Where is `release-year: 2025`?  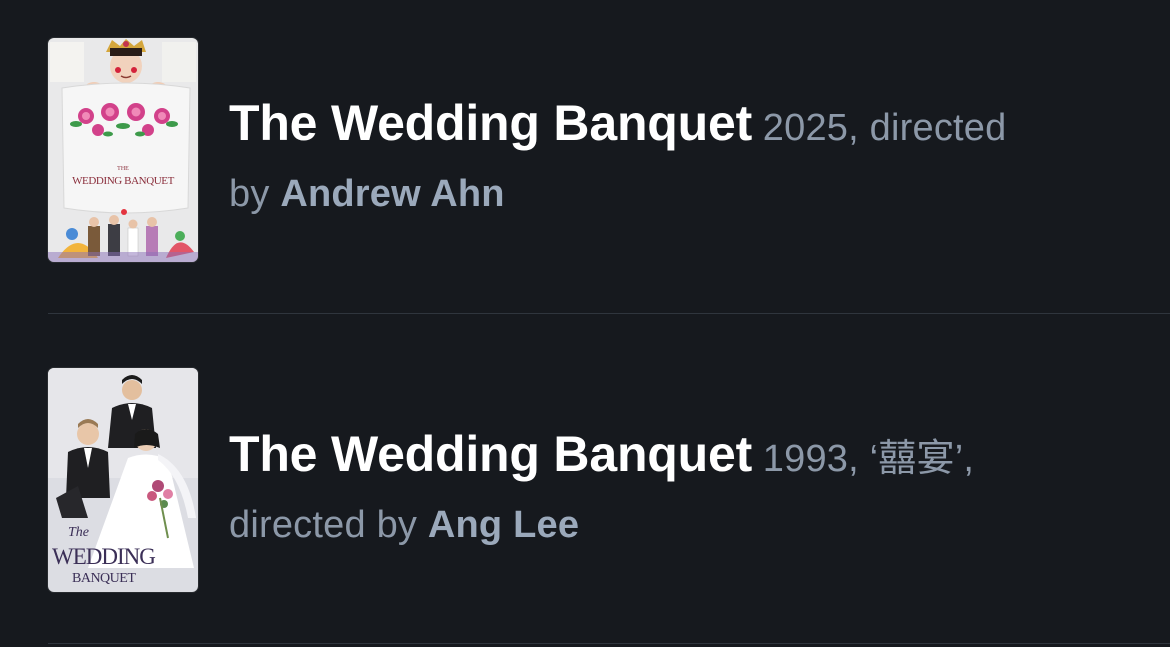
release-year: 2025 is located at coordinates (805, 128).